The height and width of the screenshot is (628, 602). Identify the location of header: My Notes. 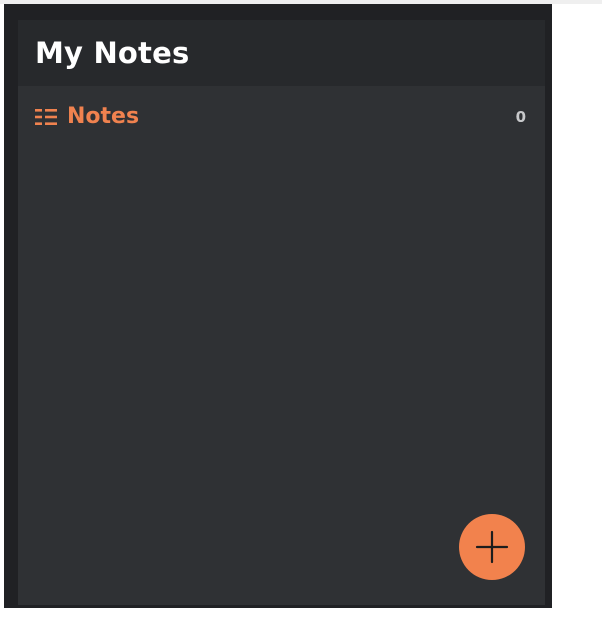
(281, 53).